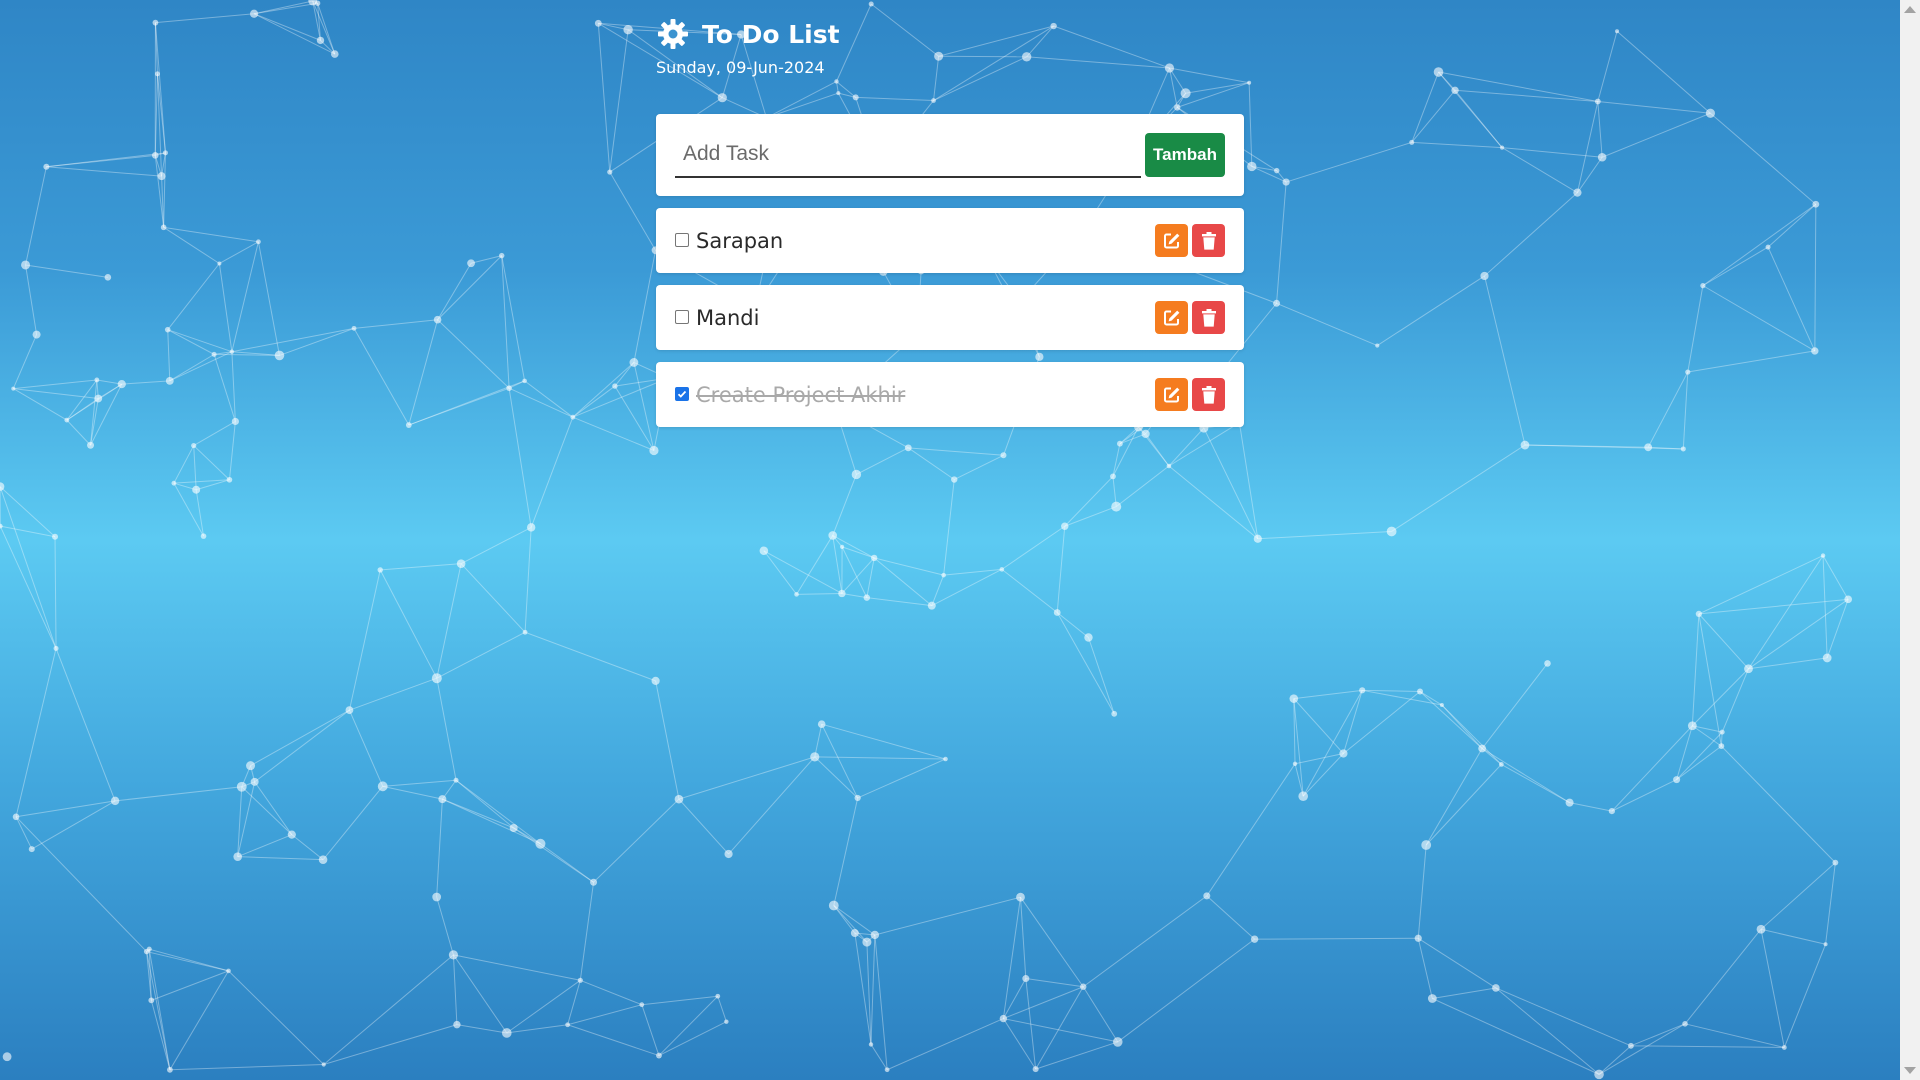 Image resolution: width=1920 pixels, height=1080 pixels. I want to click on task-list: Sarapan Mandi Create Project Akhir, so click(950, 317).